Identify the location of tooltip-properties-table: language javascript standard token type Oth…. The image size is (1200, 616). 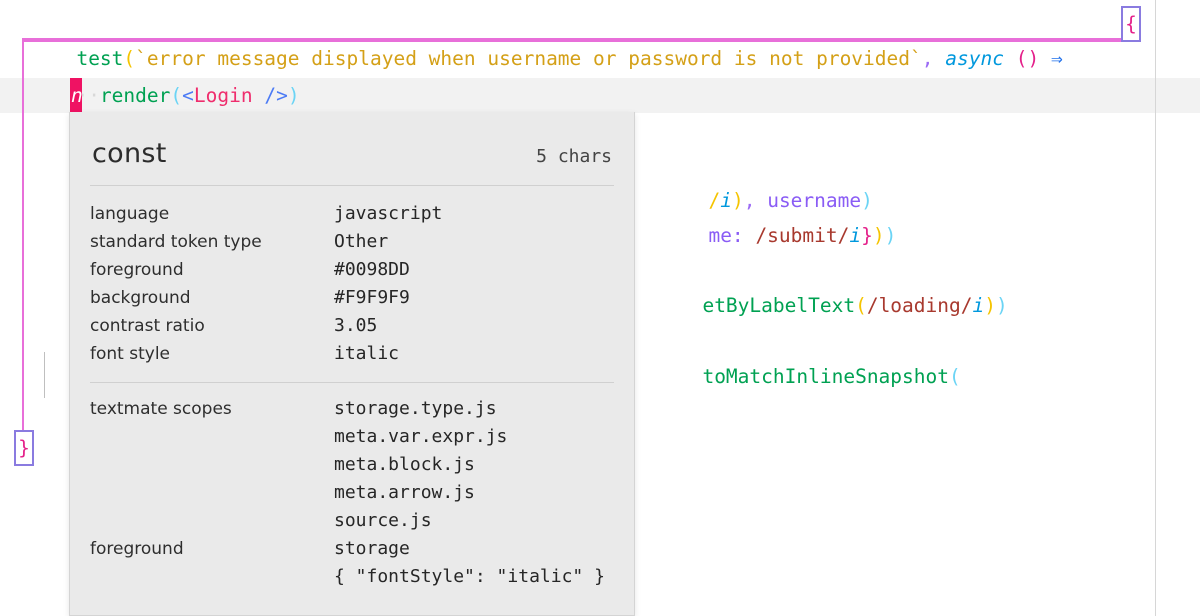
(352, 277).